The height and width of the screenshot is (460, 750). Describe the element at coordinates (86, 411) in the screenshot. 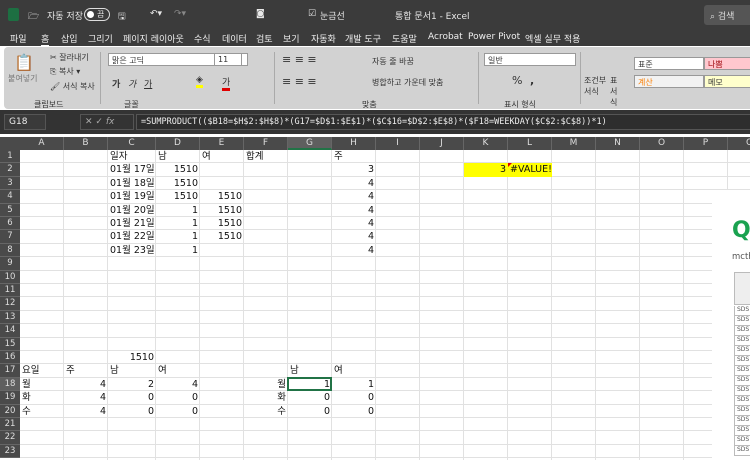

I see `cell-B20: 4` at that location.